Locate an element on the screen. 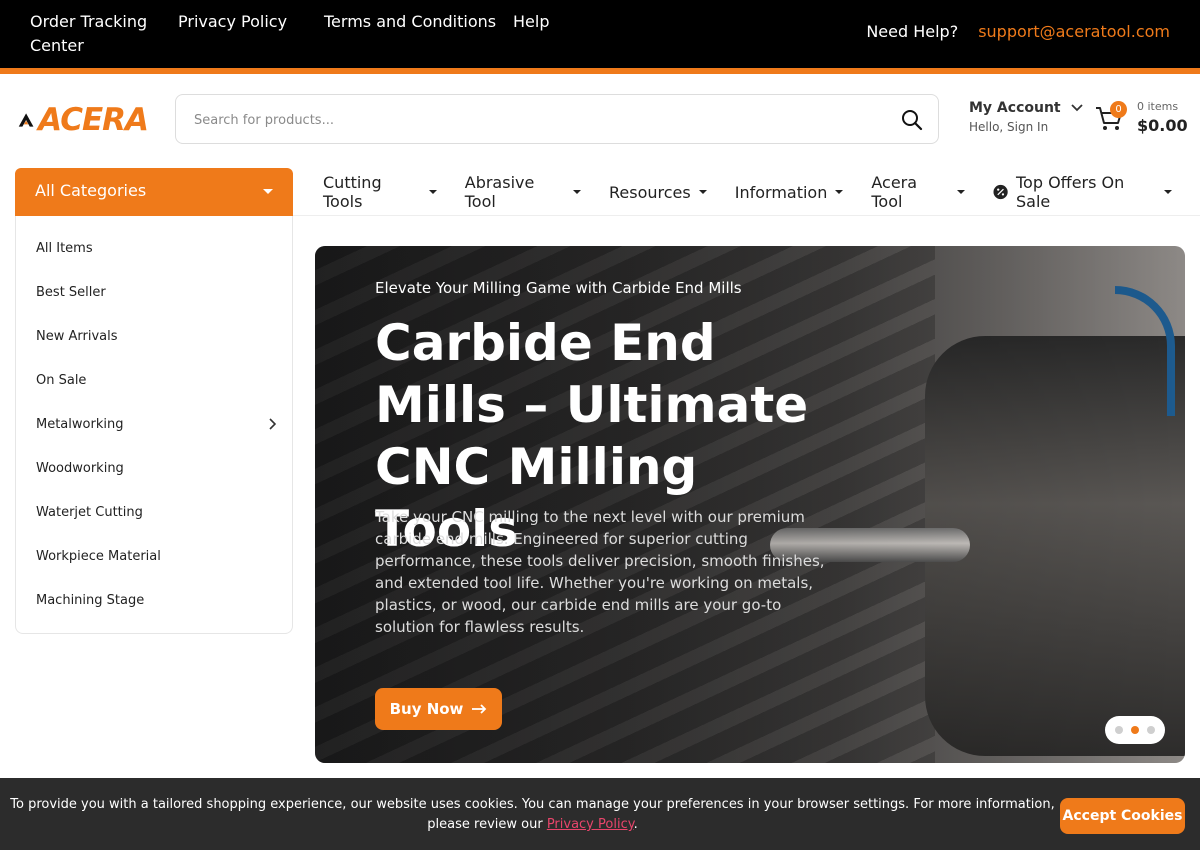 Image resolution: width=1200 pixels, height=850 pixels. logo-text: ACERA is located at coordinates (93, 120).